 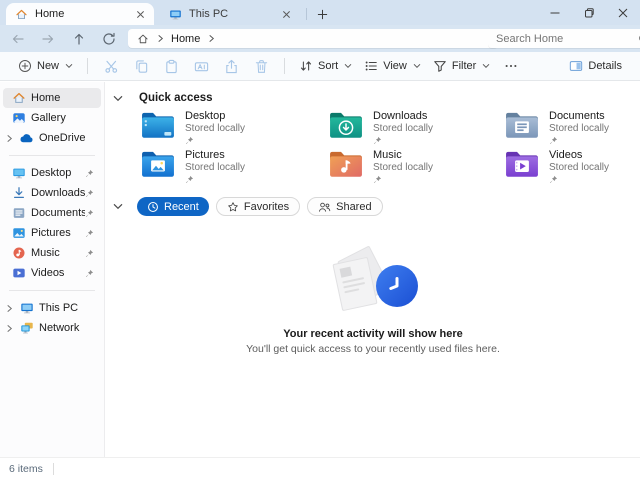 I want to click on breadcrumb-item: Home, so click(x=185, y=39).